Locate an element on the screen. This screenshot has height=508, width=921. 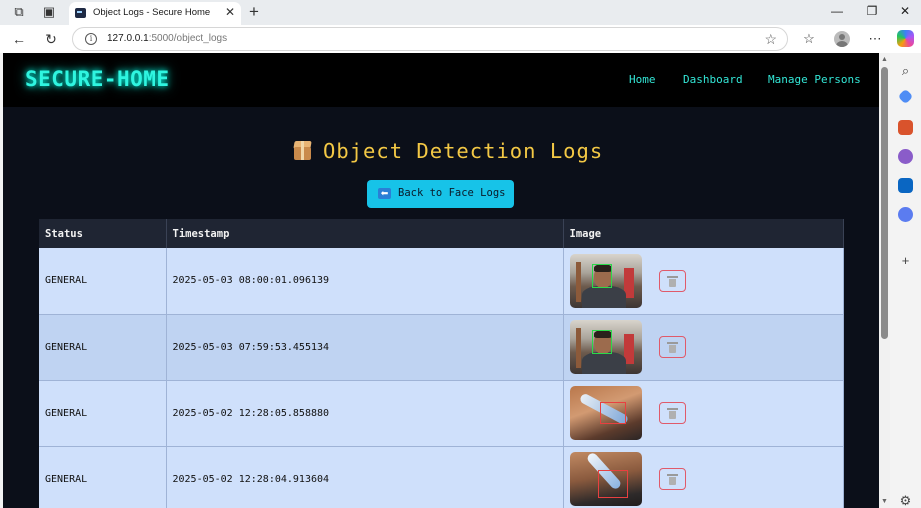
table-row: GENERAL 2025-05-02 12:28:04.913604 is located at coordinates (441, 477).